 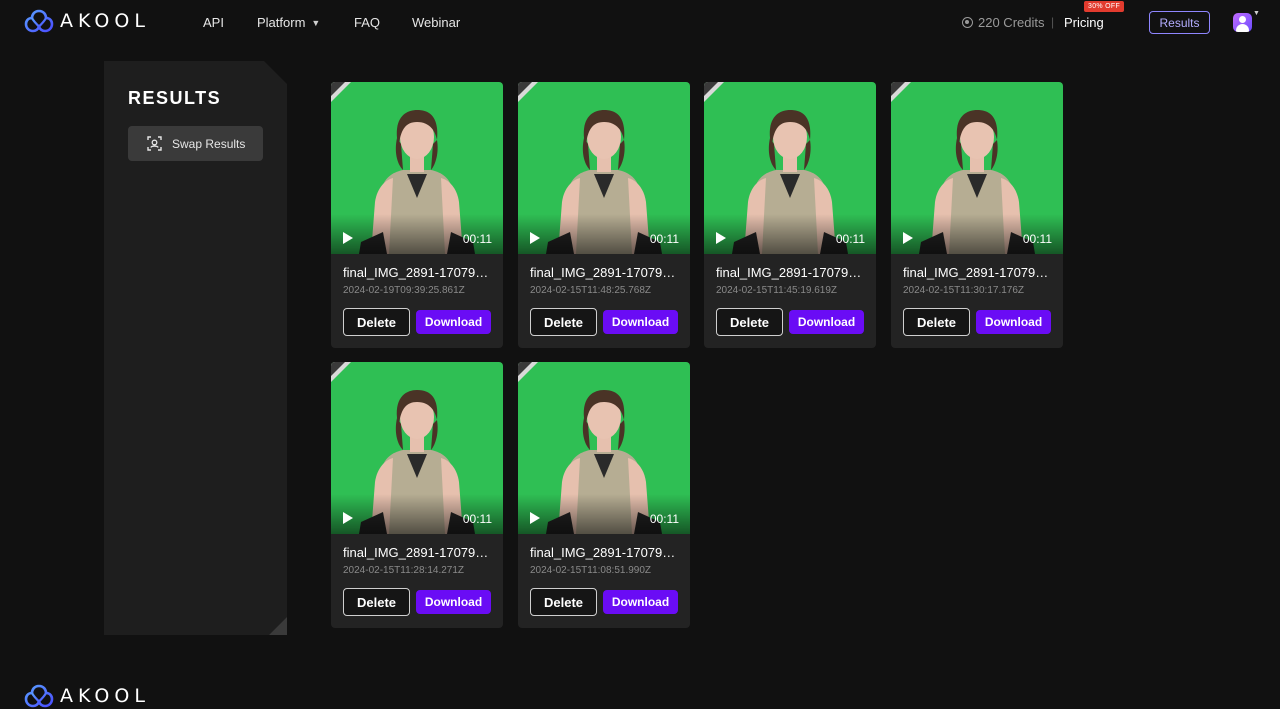 I want to click on nav-api: API, so click(x=213, y=22).